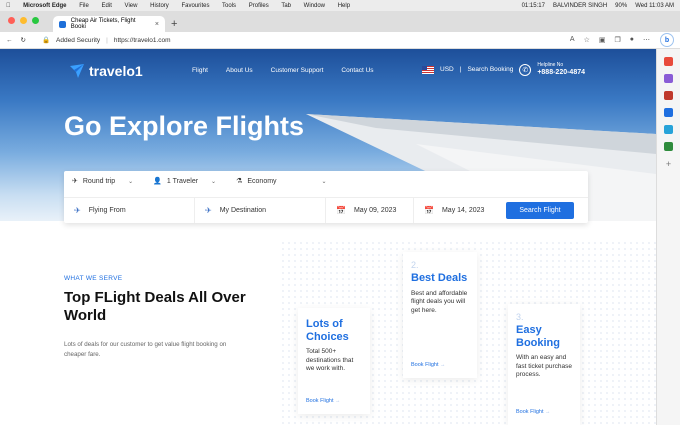 The image size is (680, 425). I want to click on card-title: Easy Booking, so click(538, 336).